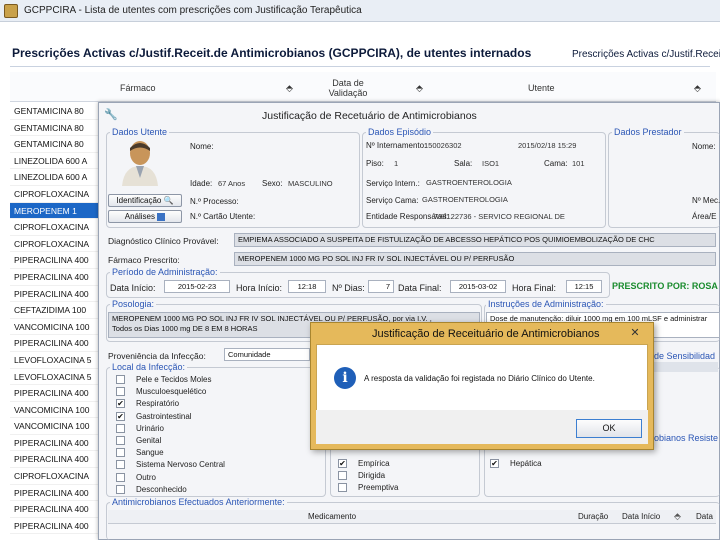 The image size is (720, 540). What do you see at coordinates (202, 146) in the screenshot?
I see `nome-label: Nome:` at bounding box center [202, 146].